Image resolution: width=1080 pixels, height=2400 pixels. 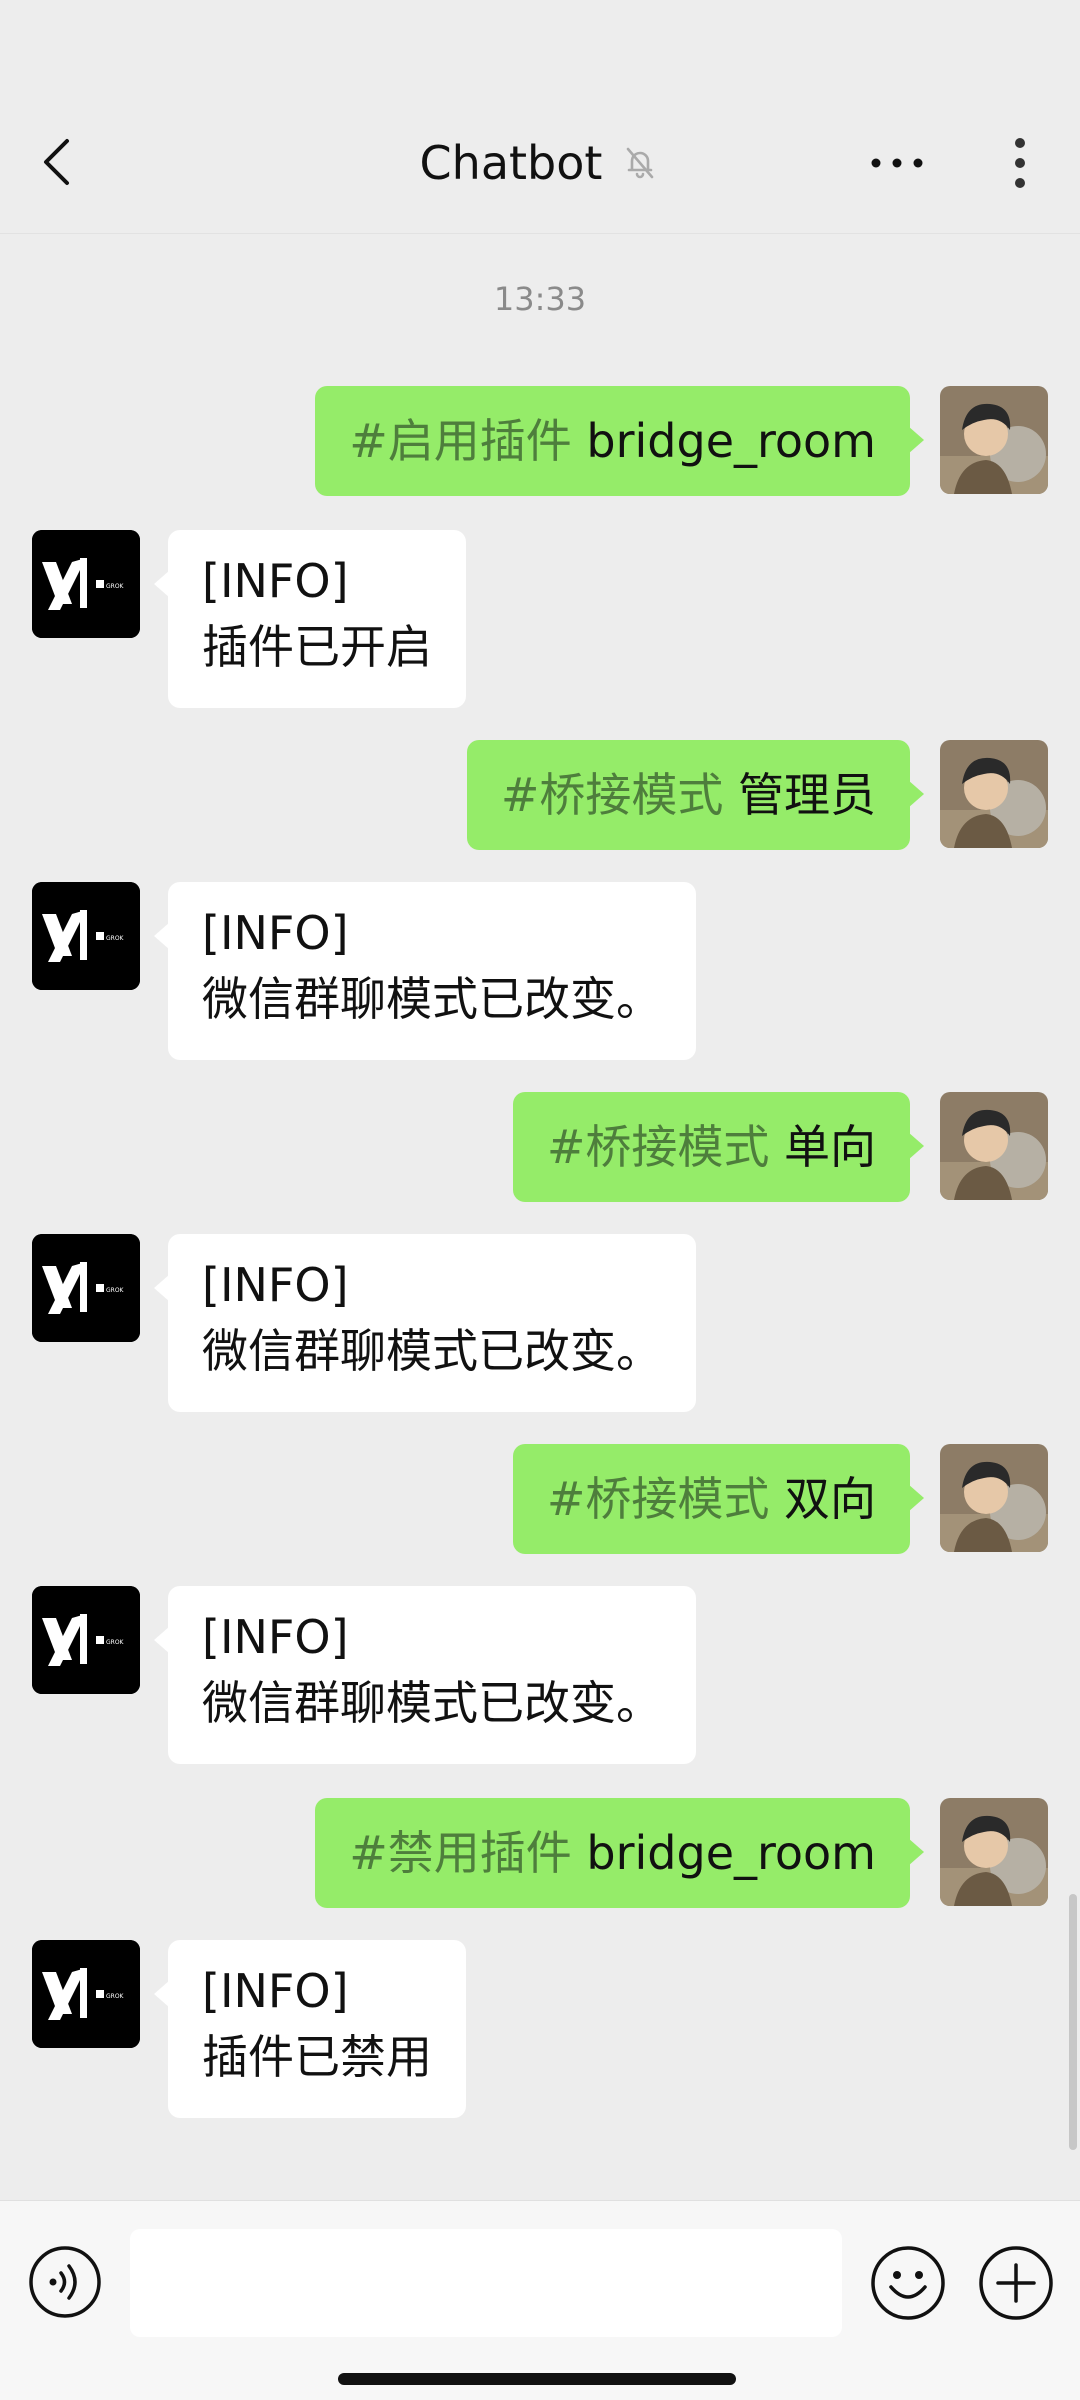 What do you see at coordinates (310, 619) in the screenshot?
I see `incoming-message-bubble: [INFO] 插件已开启` at bounding box center [310, 619].